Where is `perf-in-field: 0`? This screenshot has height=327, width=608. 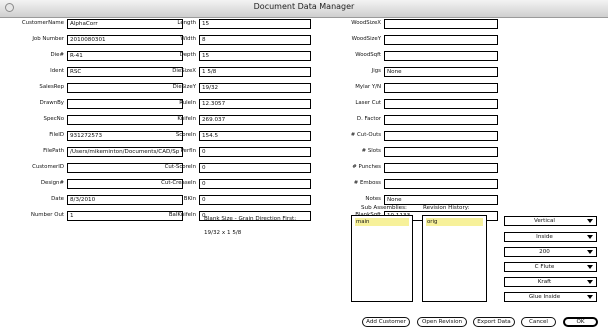
perf-in-field: 0 is located at coordinates (255, 152).